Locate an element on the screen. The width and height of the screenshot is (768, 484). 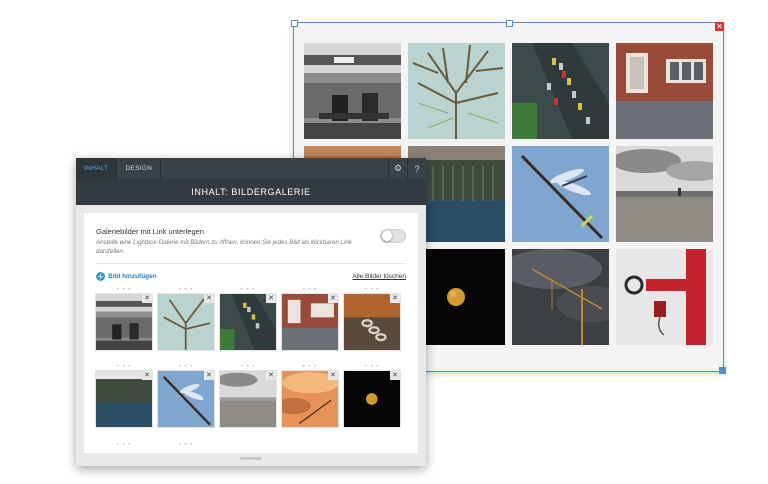
link-option-toggle is located at coordinates (393, 236).